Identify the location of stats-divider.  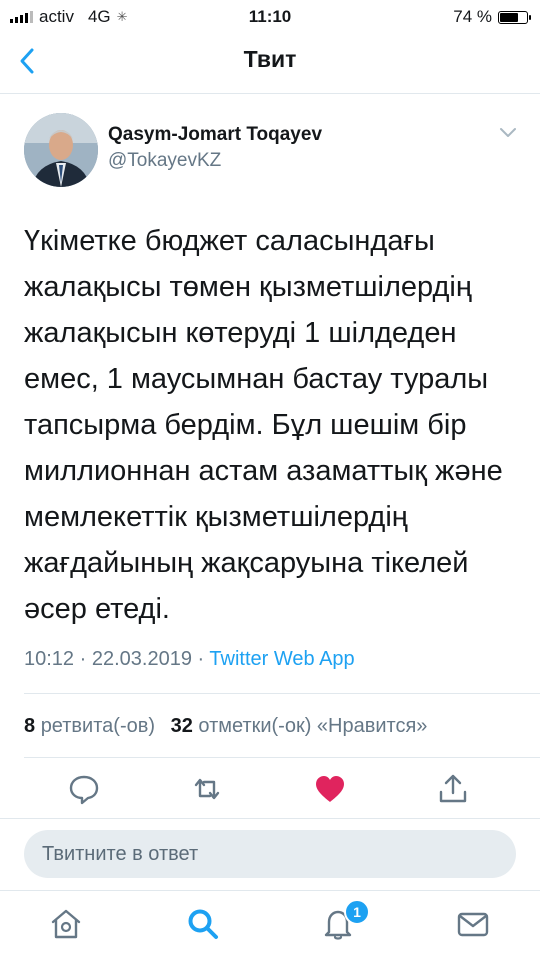
(282, 757).